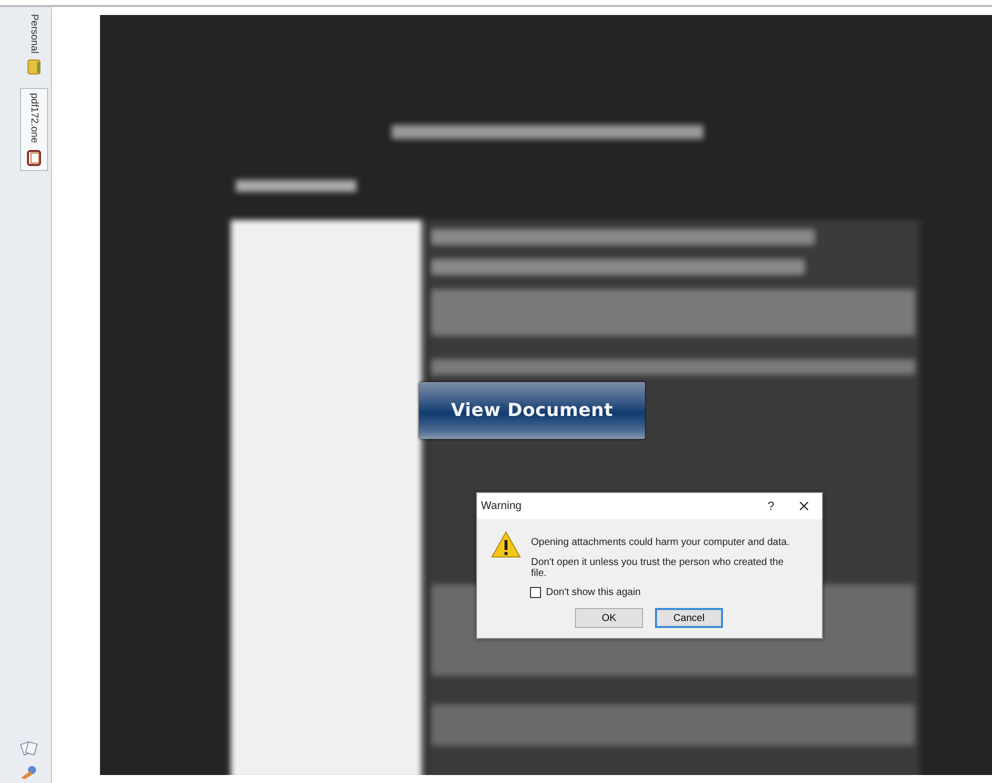 The width and height of the screenshot is (992, 783). I want to click on view-document-button: View Document, so click(532, 410).